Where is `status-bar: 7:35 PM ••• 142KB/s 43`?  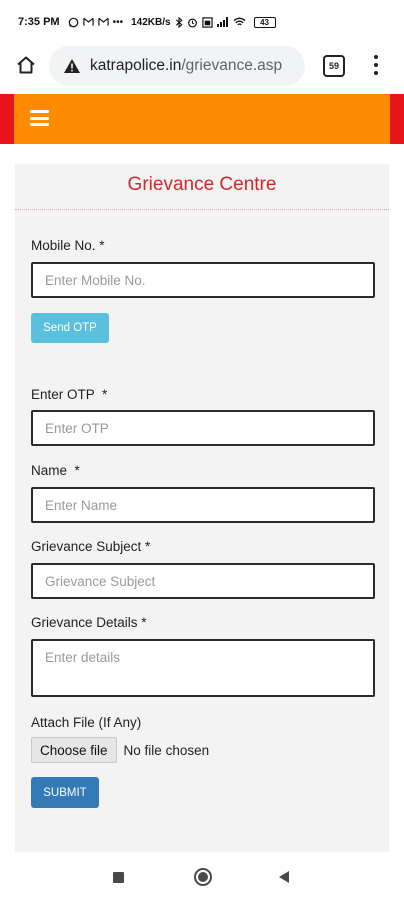
status-bar: 7:35 PM ••• 142KB/s 43 is located at coordinates (202, 22).